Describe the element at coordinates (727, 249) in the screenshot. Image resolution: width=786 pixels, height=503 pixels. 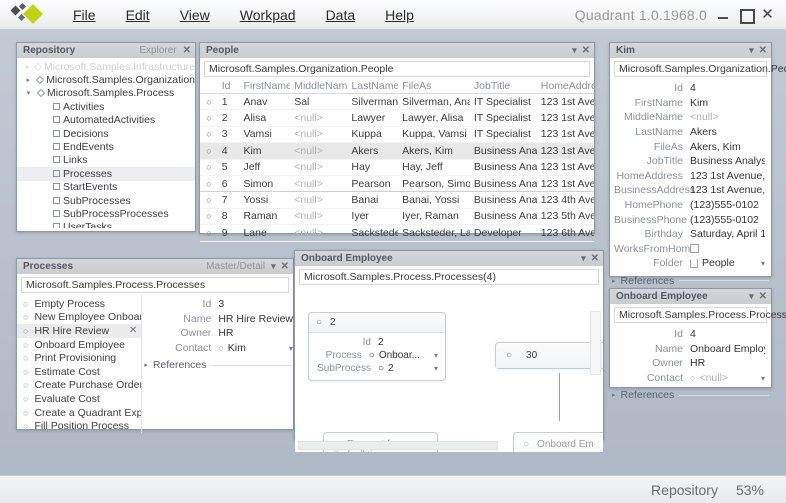
I see `form-field-value` at that location.